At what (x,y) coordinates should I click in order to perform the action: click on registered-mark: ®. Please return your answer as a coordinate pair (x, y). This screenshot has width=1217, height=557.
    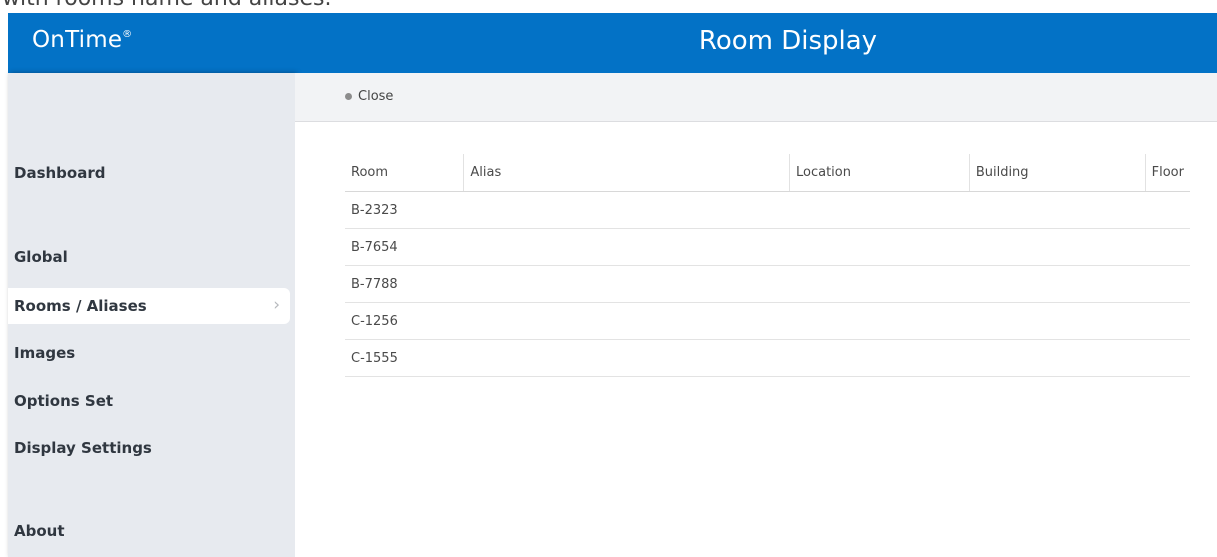
    Looking at the image, I should click on (127, 34).